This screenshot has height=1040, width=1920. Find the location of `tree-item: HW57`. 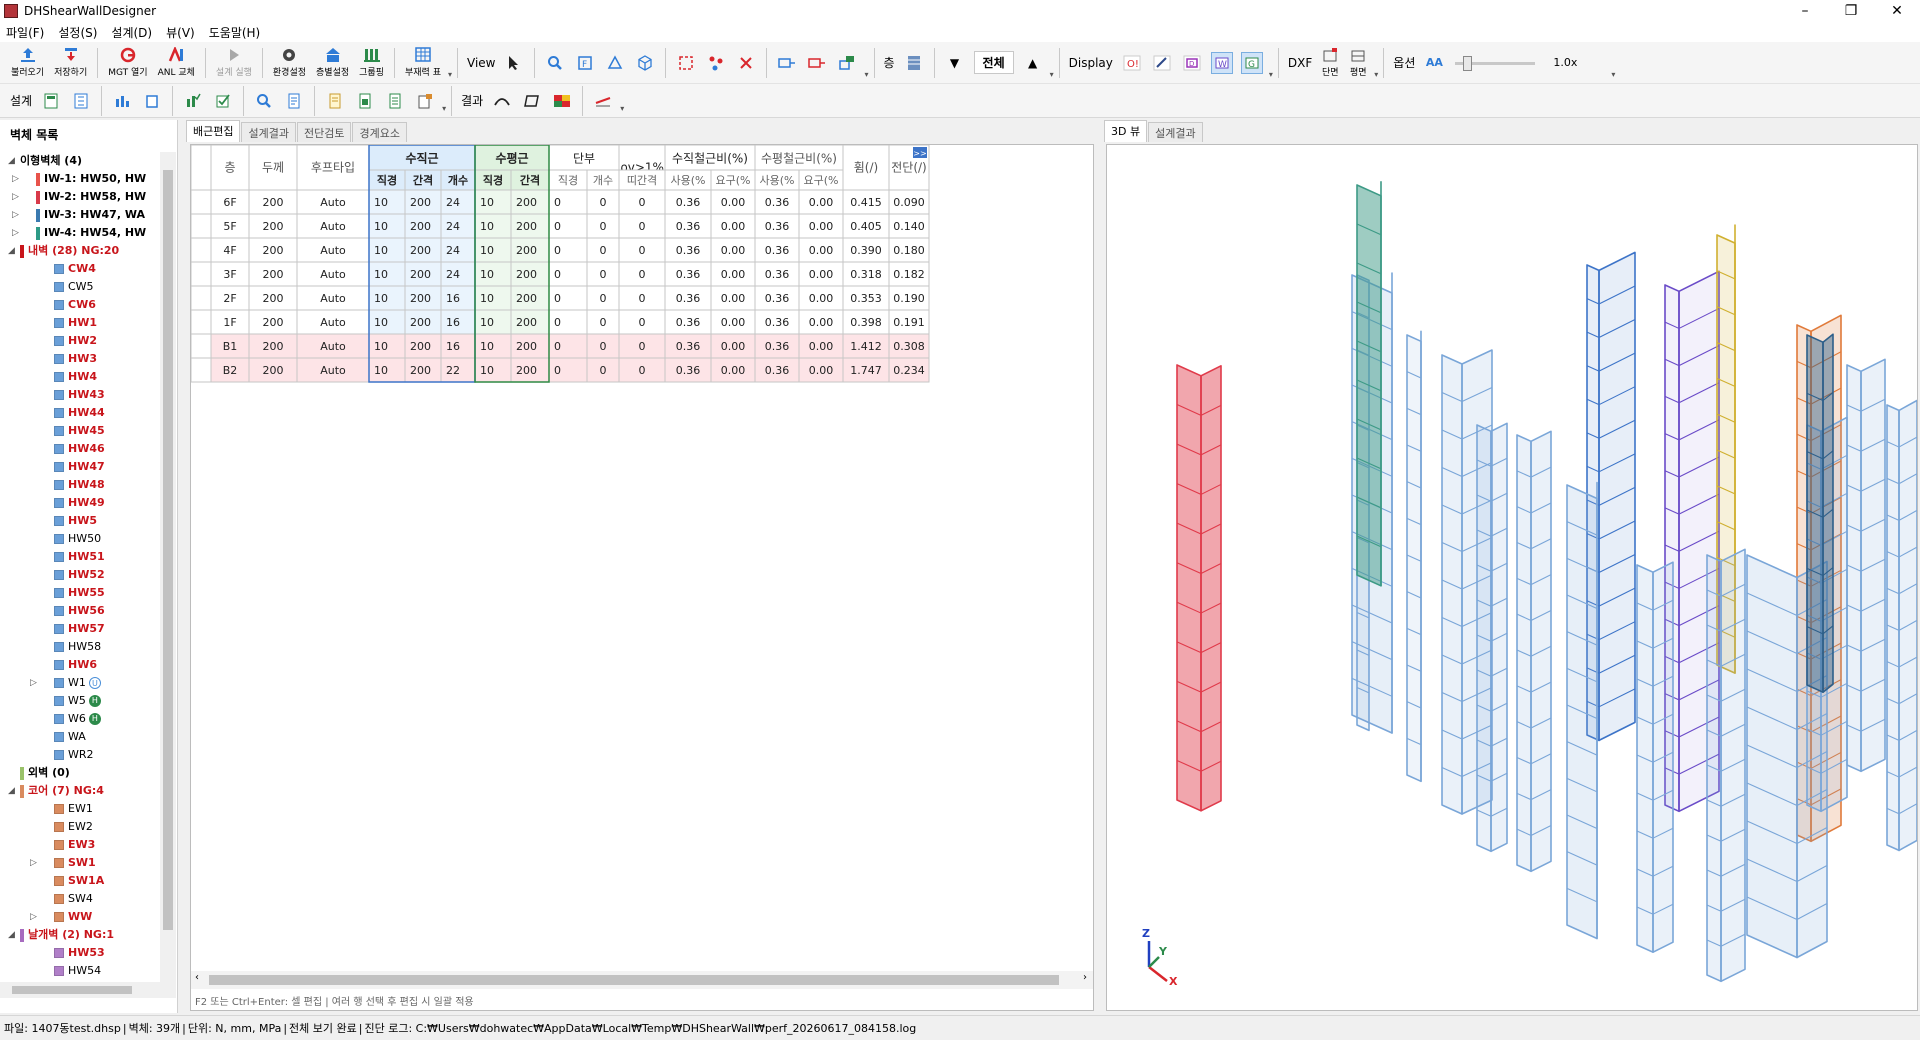

tree-item: HW57 is located at coordinates (80, 629).